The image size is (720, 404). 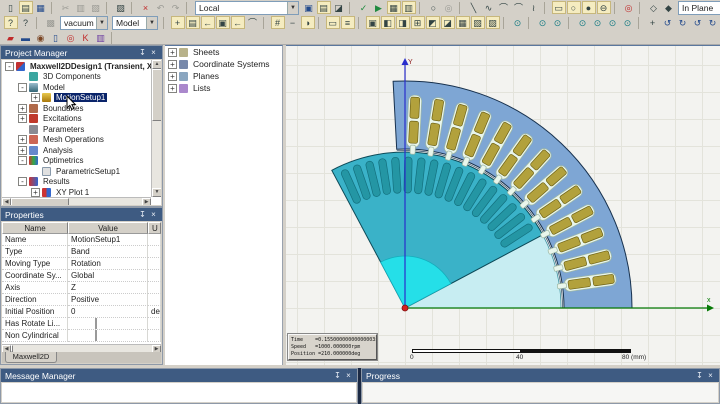 I want to click on move-icon: +, so click(x=177, y=22).